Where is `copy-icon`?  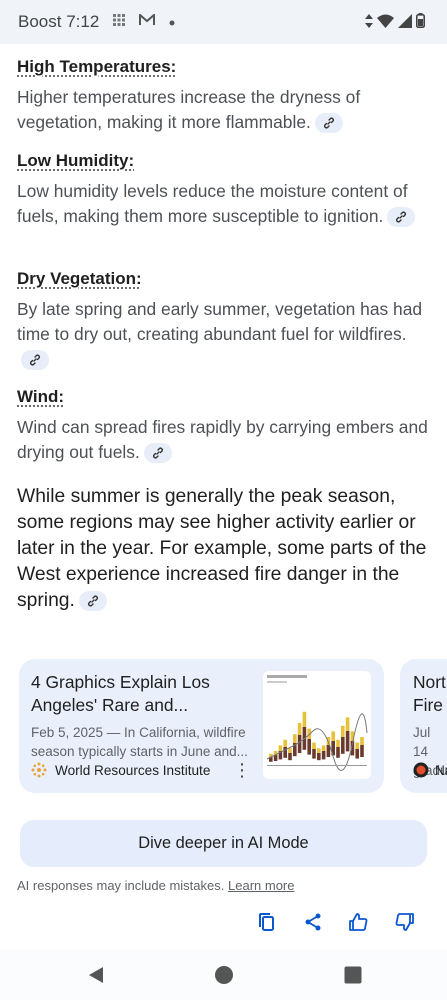 copy-icon is located at coordinates (266, 921).